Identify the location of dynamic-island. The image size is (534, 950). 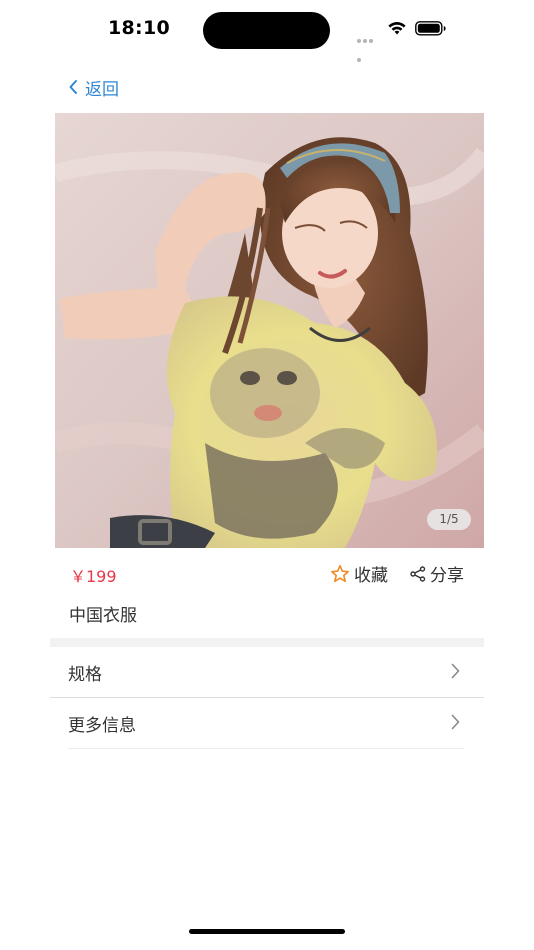
(266, 30).